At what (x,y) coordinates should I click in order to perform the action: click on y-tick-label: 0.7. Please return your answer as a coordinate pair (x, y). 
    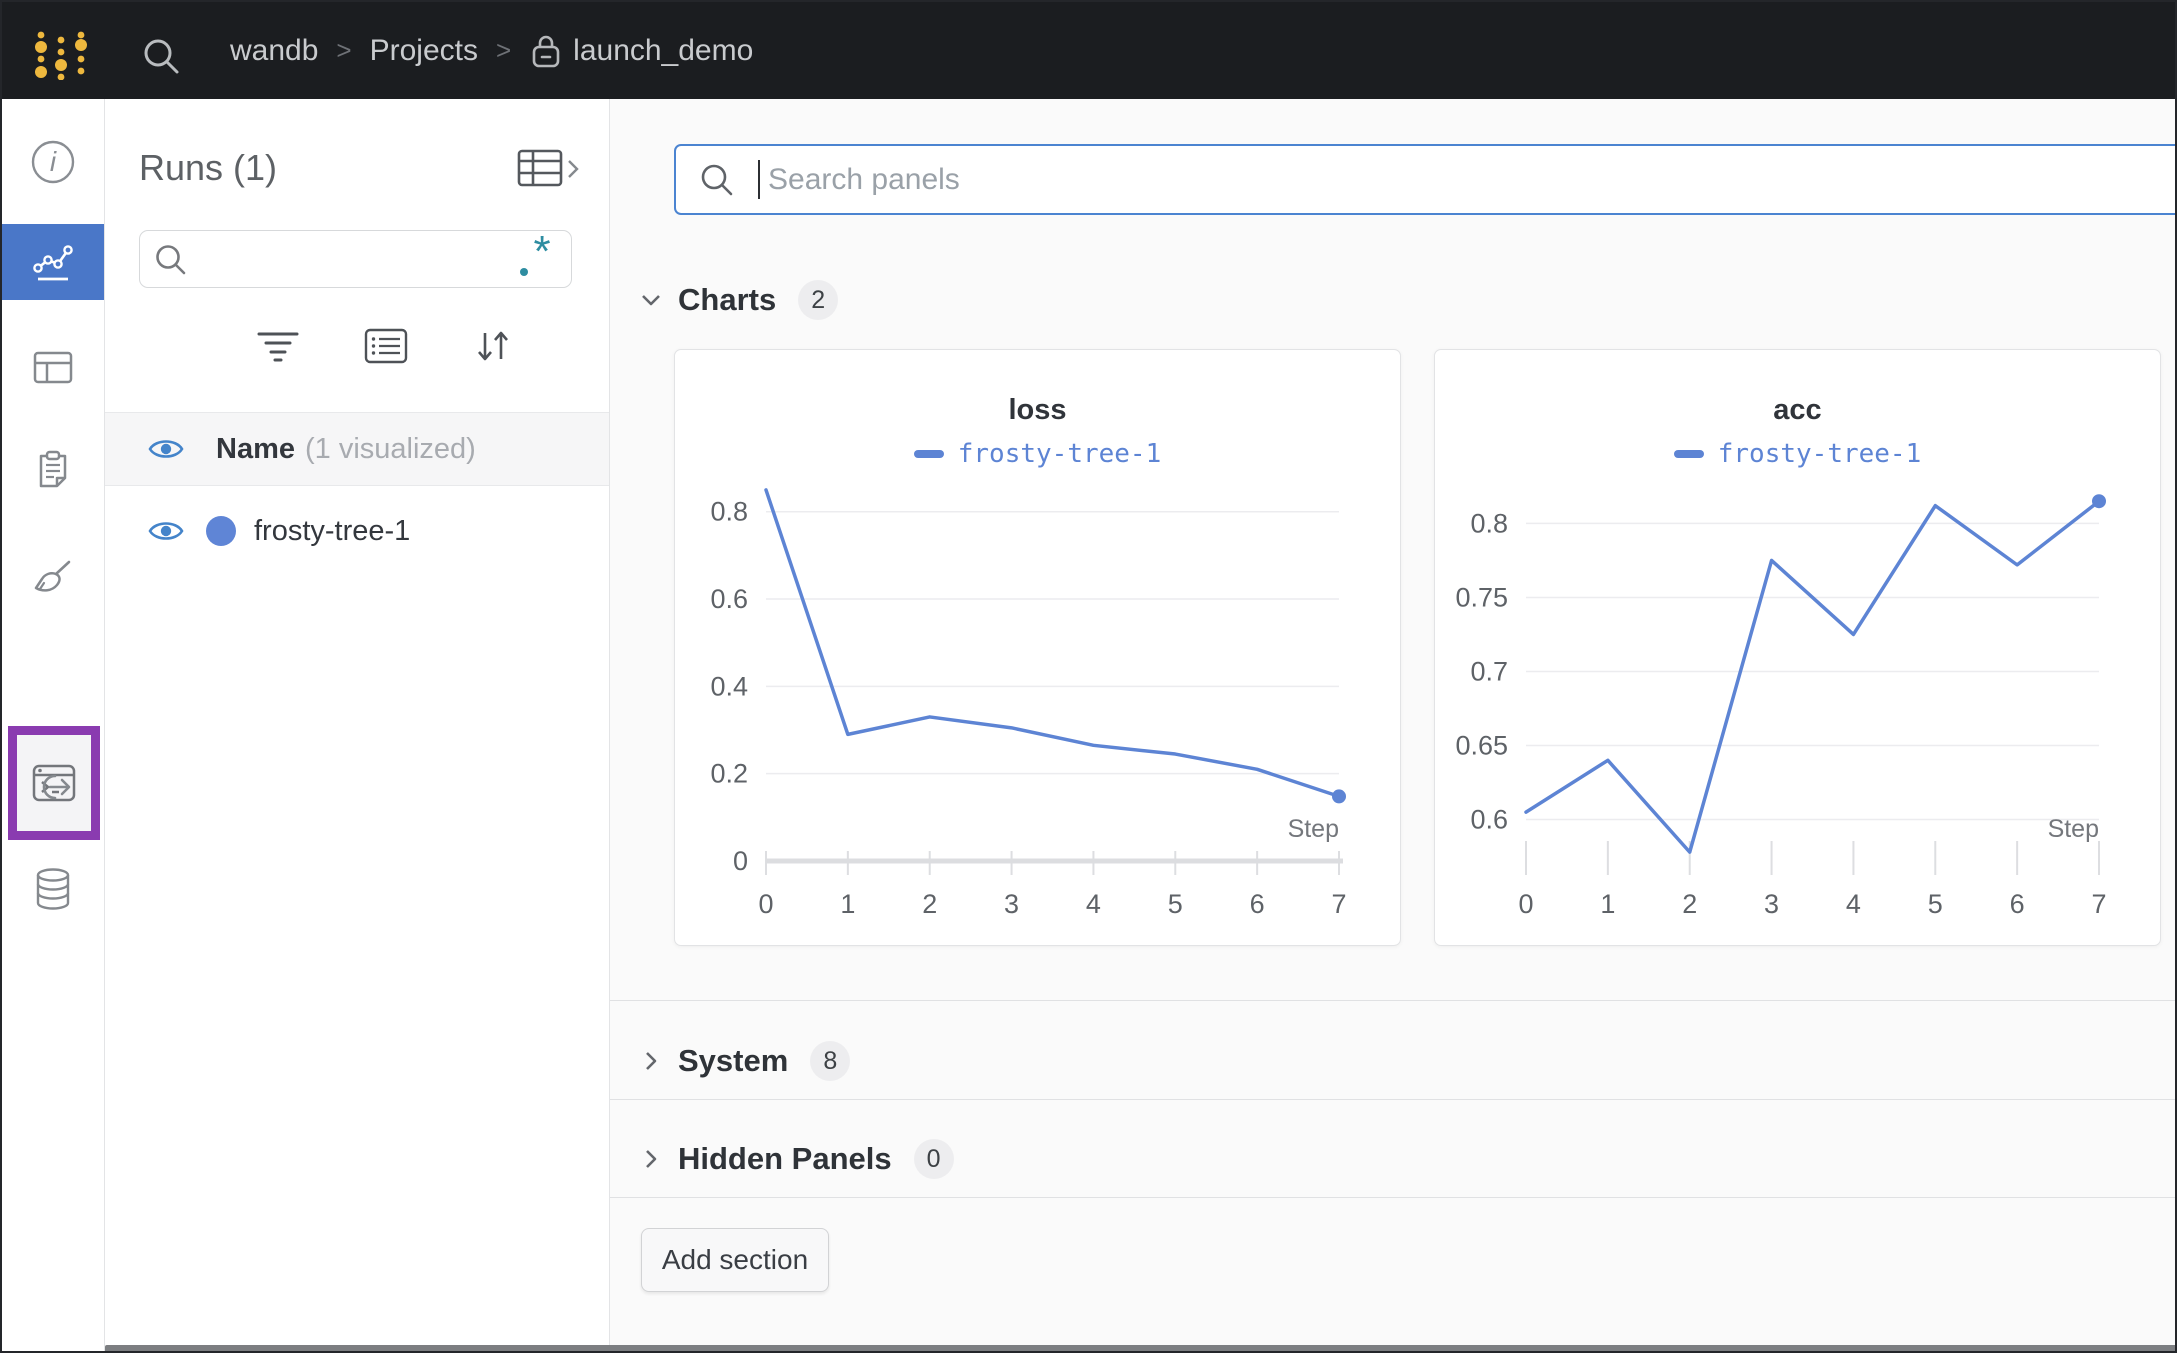
    Looking at the image, I should click on (1489, 671).